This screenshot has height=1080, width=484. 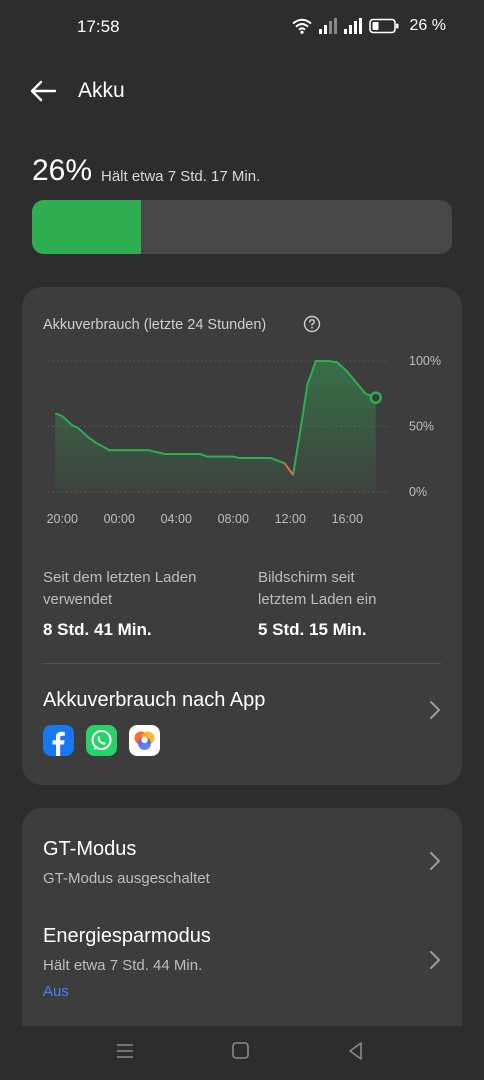 I want to click on gallery-app-icon, so click(x=144, y=740).